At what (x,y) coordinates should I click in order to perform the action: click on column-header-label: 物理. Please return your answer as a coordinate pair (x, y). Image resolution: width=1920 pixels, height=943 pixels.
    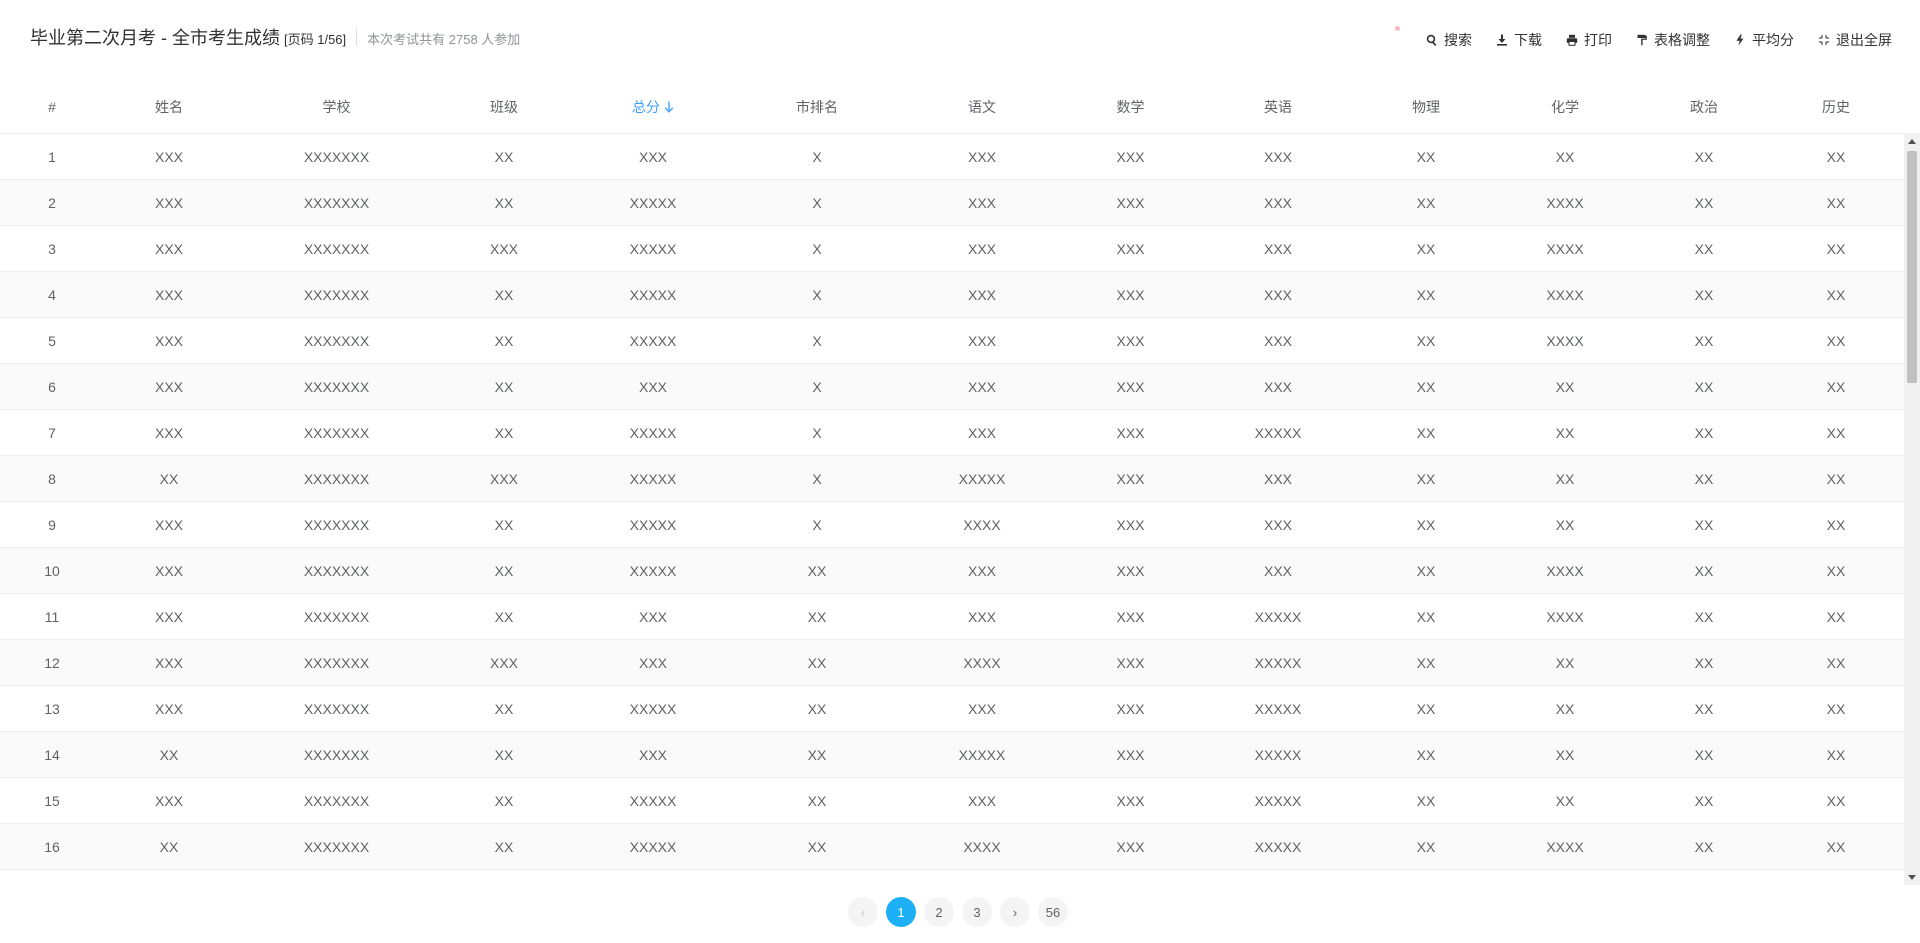
    Looking at the image, I should click on (1426, 106).